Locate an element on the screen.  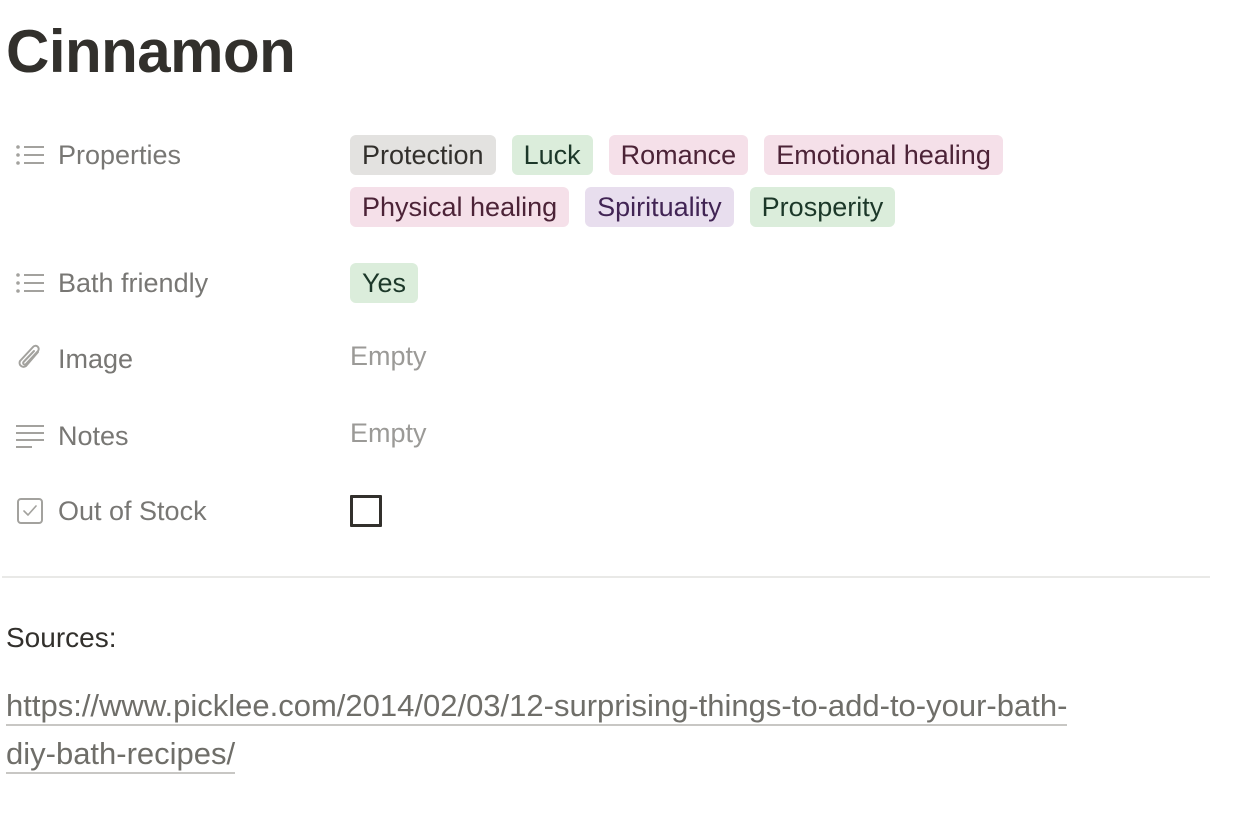
property-name: Out of Stock is located at coordinates (132, 510).